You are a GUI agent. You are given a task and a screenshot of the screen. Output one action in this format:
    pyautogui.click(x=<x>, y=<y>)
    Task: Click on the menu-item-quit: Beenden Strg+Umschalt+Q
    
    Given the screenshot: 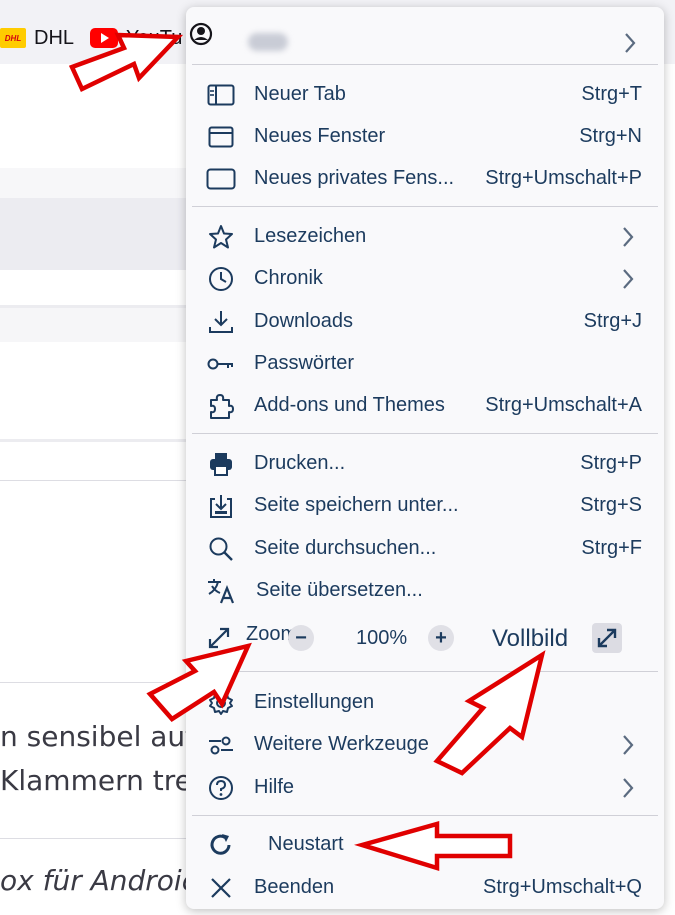 What is the action you would take?
    pyautogui.click(x=425, y=887)
    